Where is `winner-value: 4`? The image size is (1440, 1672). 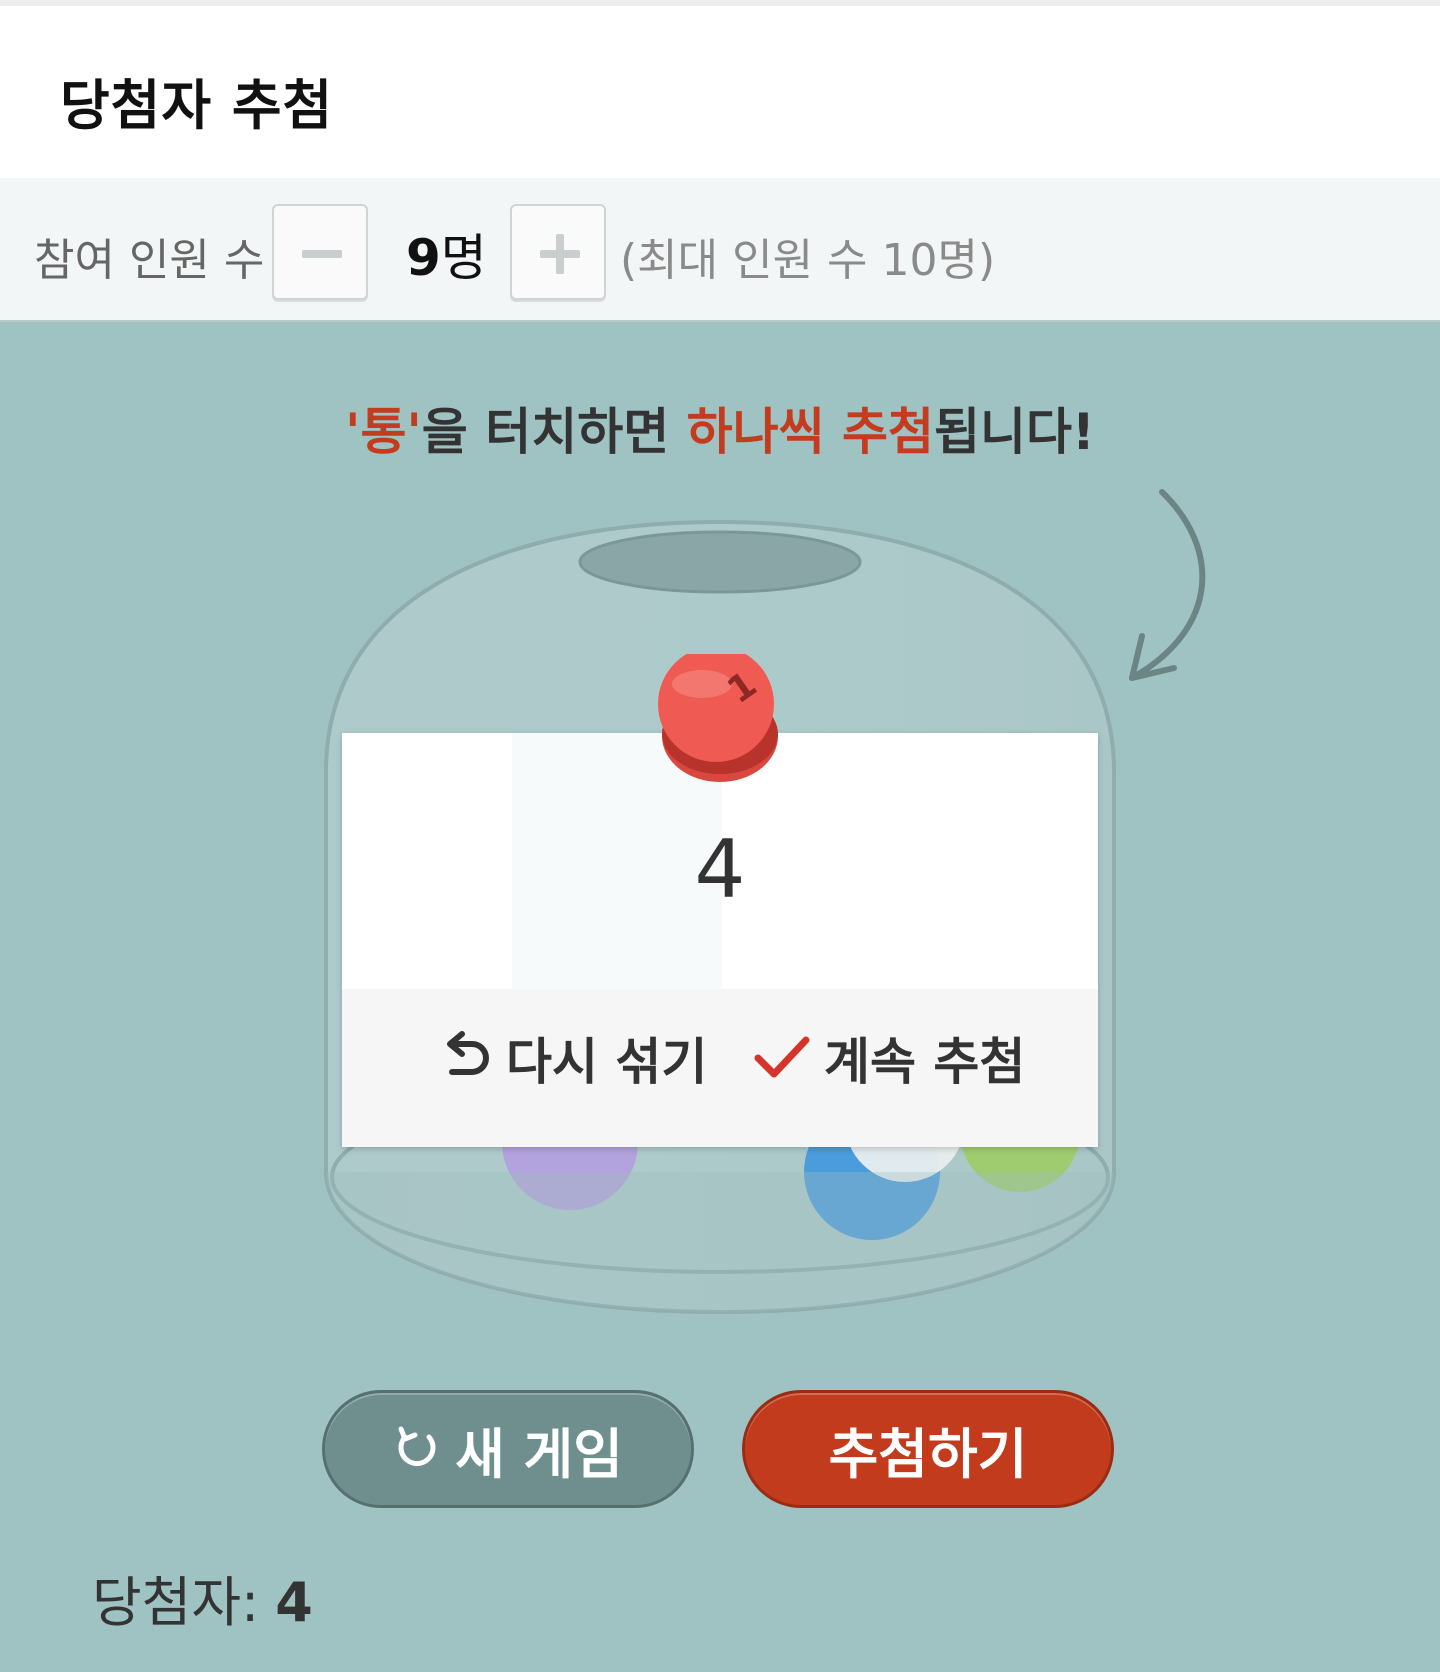
winner-value: 4 is located at coordinates (294, 1602).